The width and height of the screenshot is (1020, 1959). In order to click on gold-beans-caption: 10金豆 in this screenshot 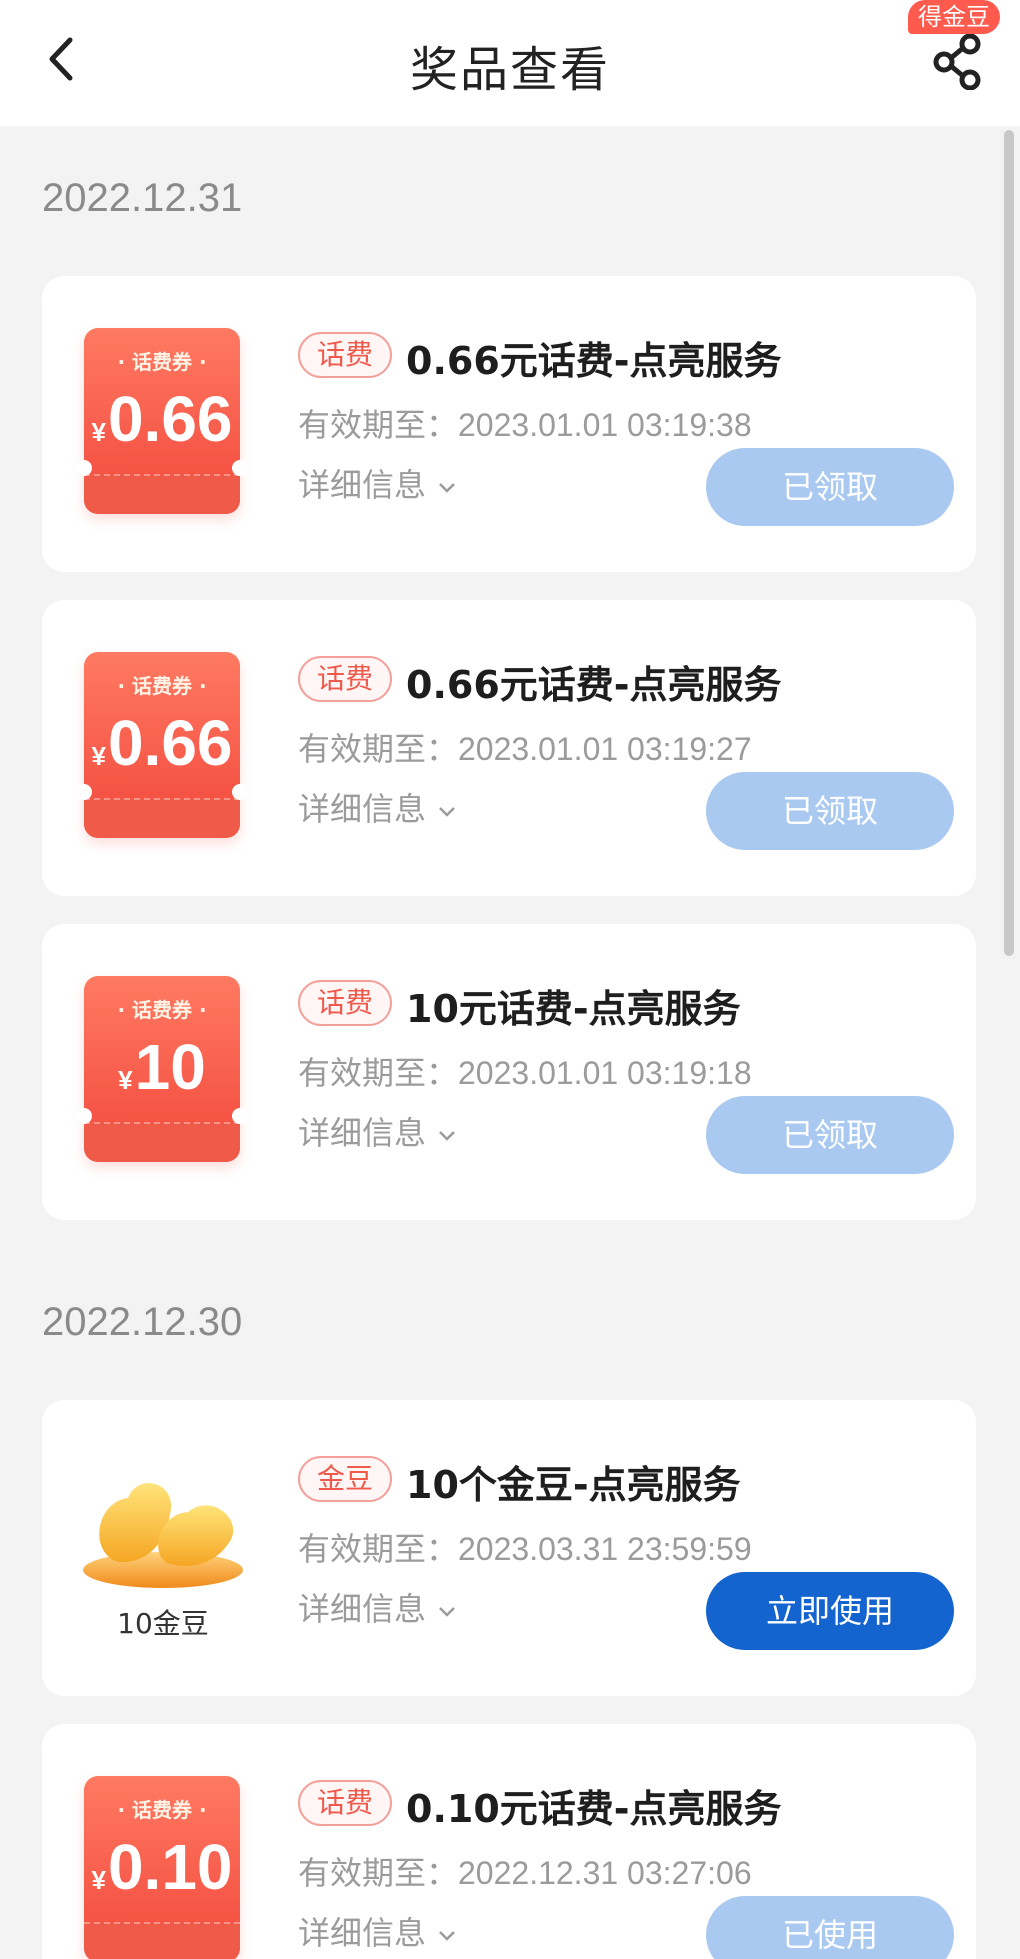, I will do `click(163, 1623)`.